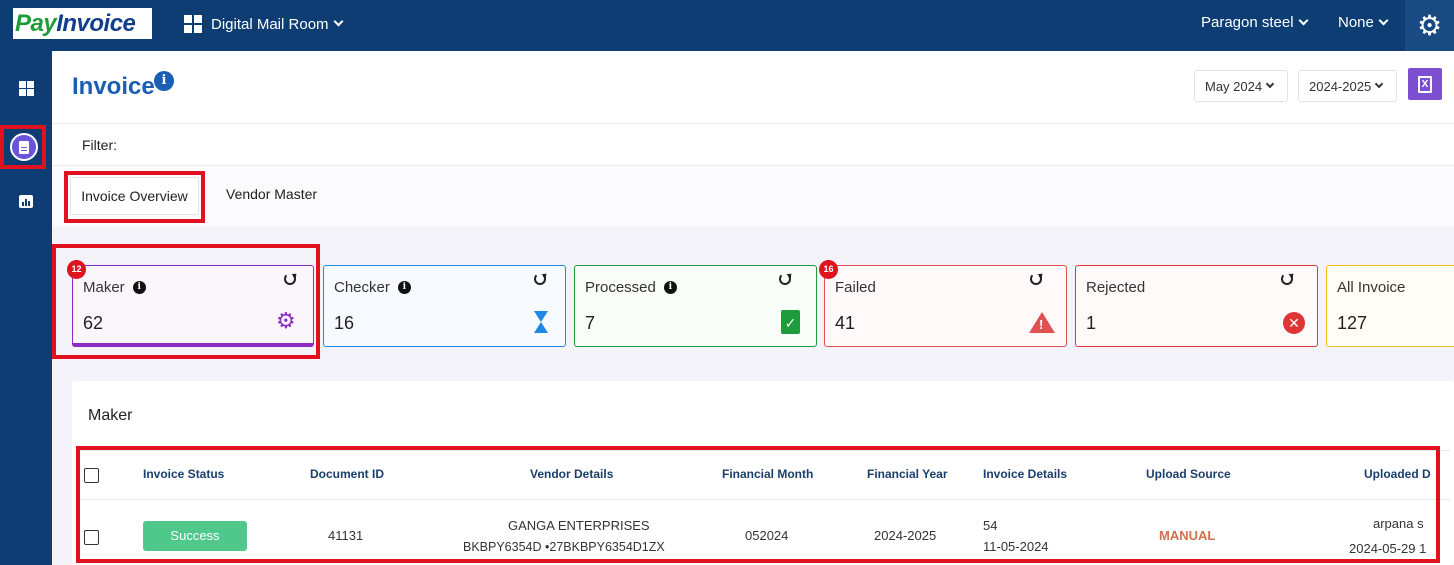 The height and width of the screenshot is (565, 1454). What do you see at coordinates (1091, 323) in the screenshot?
I see `card-count: 1` at bounding box center [1091, 323].